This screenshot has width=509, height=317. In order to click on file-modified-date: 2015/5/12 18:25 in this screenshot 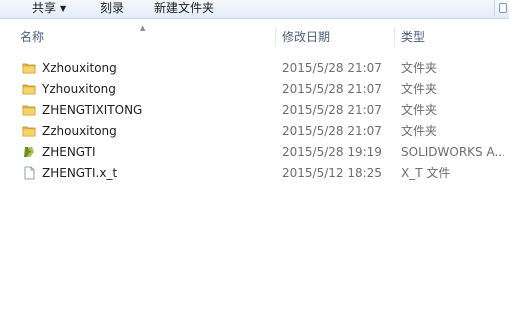, I will do `click(332, 173)`.